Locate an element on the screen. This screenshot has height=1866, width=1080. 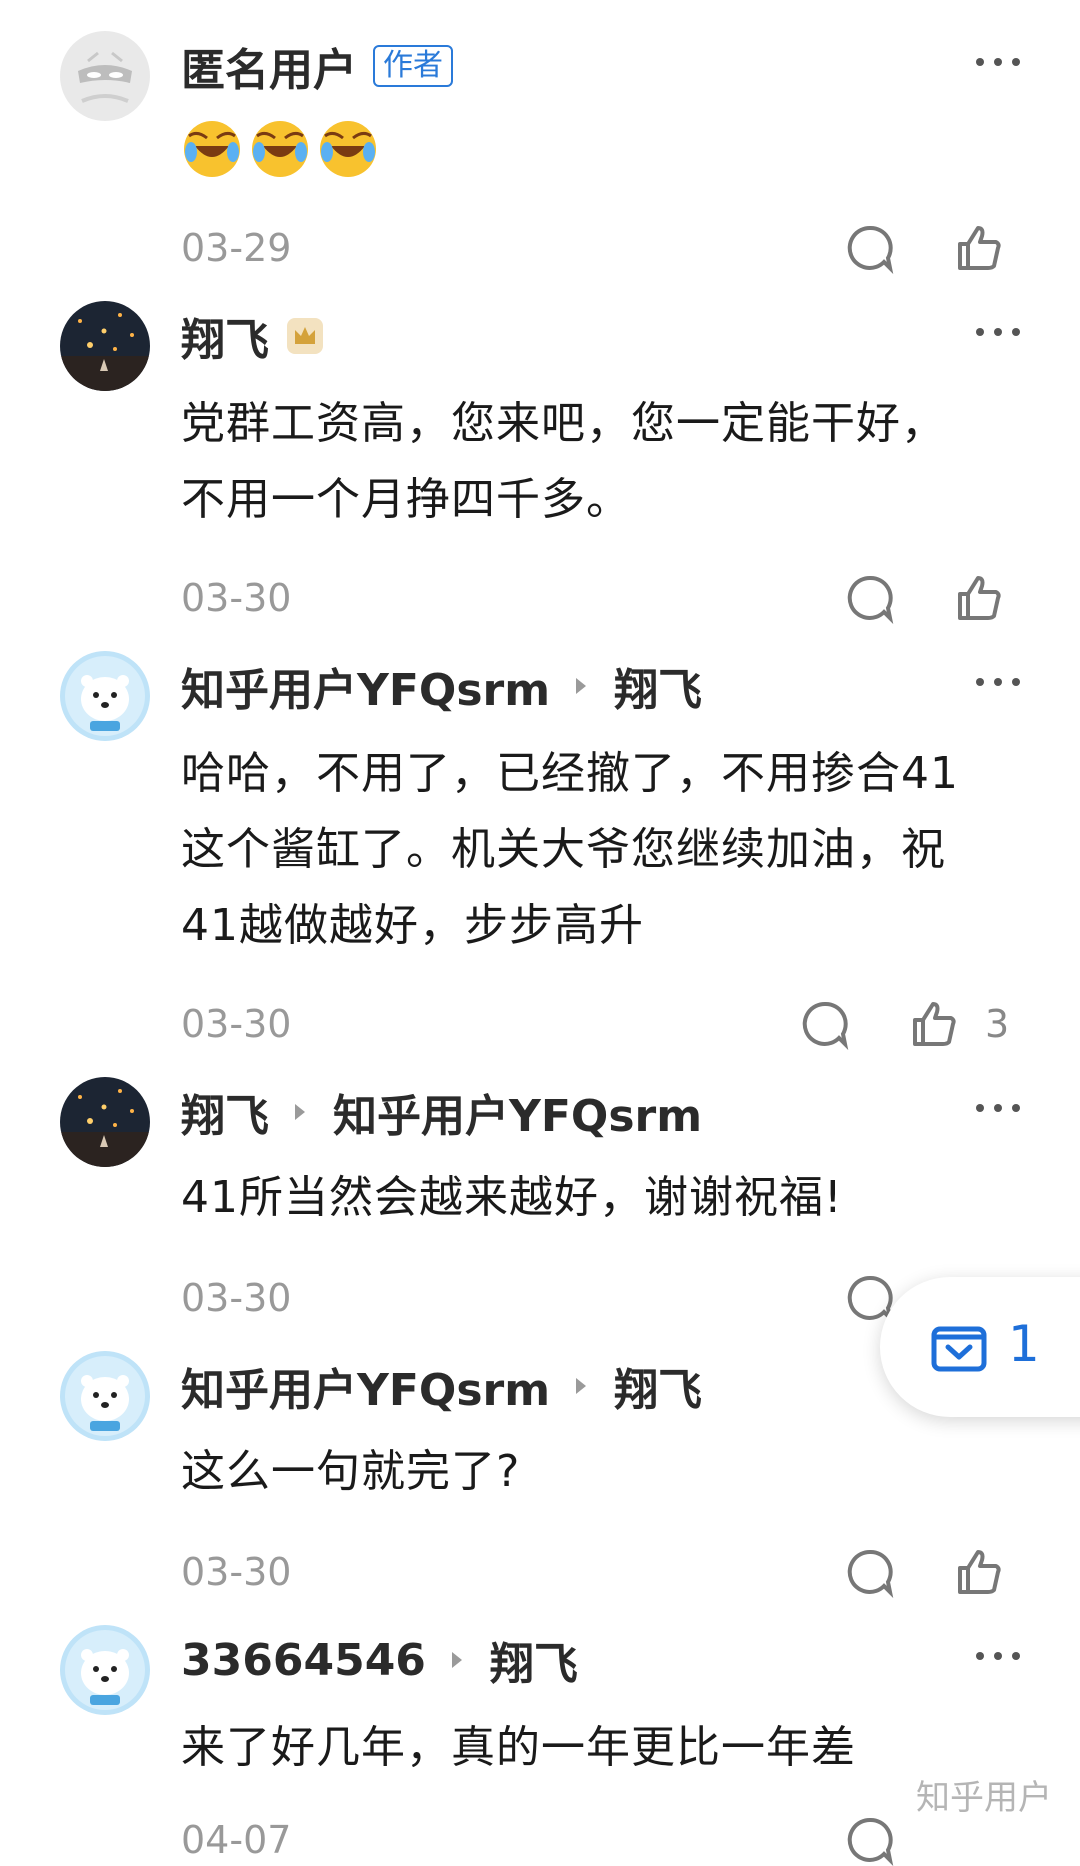
collapsed-replies-button: 1 is located at coordinates (980, 1347).